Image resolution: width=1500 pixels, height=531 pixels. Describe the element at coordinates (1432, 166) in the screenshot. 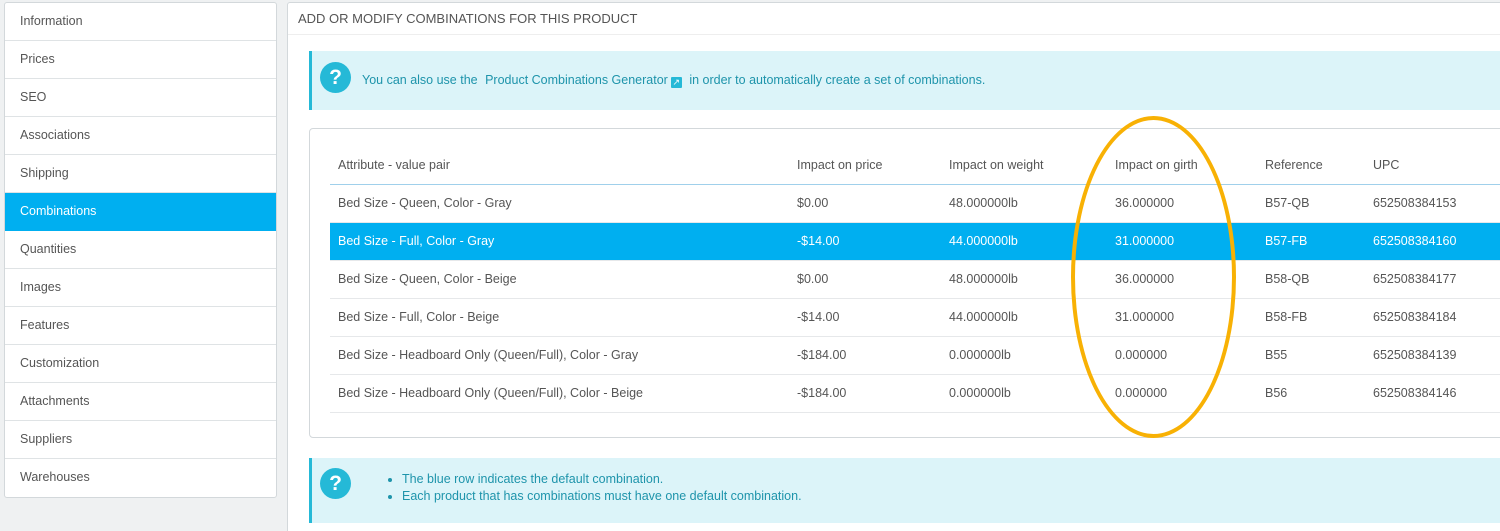

I see `column-header: UPC` at that location.